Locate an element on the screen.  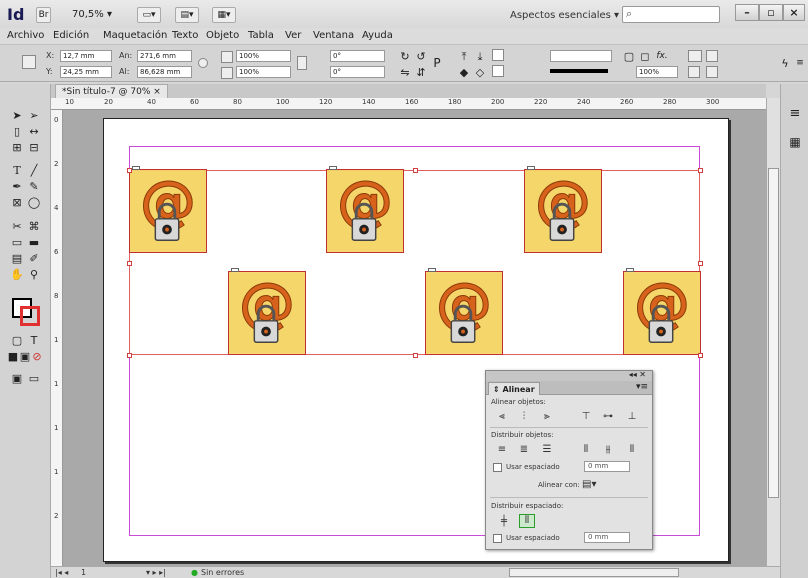
ellipse-tool-icon: ◯ is located at coordinates (34, 202).